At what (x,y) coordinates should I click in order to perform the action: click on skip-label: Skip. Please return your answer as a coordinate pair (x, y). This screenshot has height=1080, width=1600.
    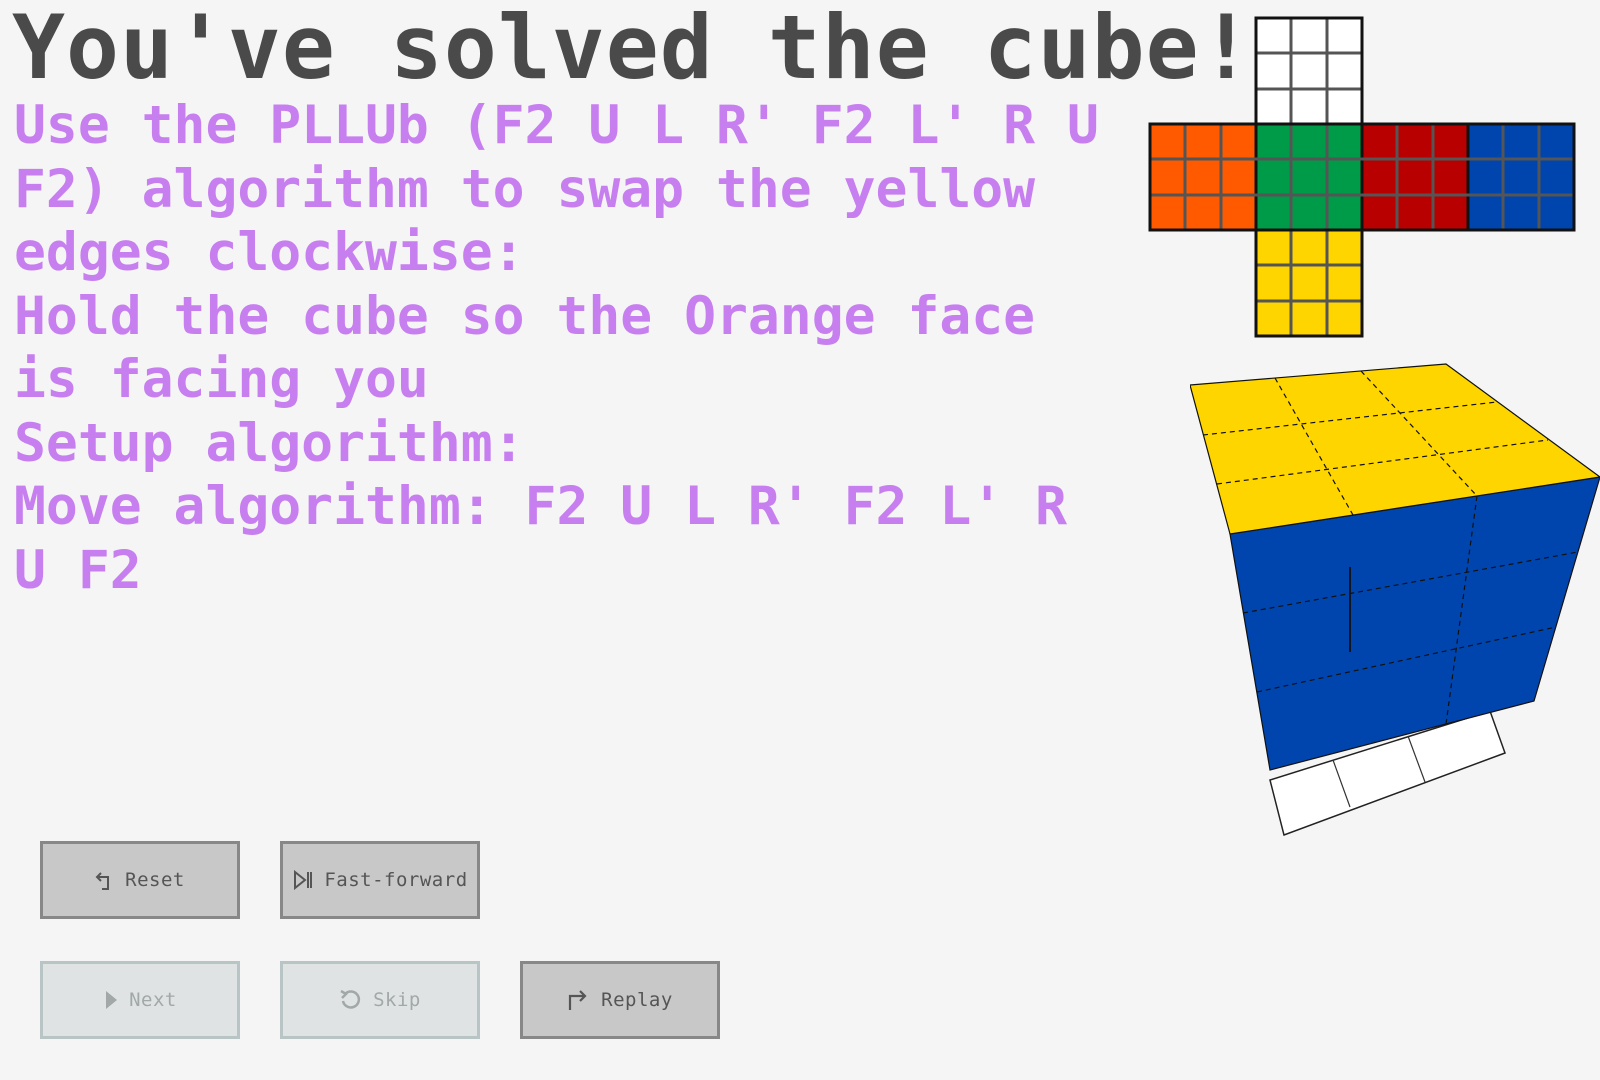
    Looking at the image, I should click on (397, 1000).